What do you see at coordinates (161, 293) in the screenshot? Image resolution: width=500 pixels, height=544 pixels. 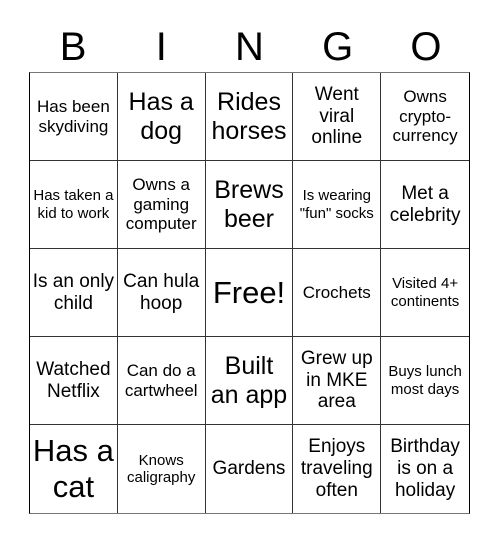 I see `bingo-cell: Can hula hoop` at bounding box center [161, 293].